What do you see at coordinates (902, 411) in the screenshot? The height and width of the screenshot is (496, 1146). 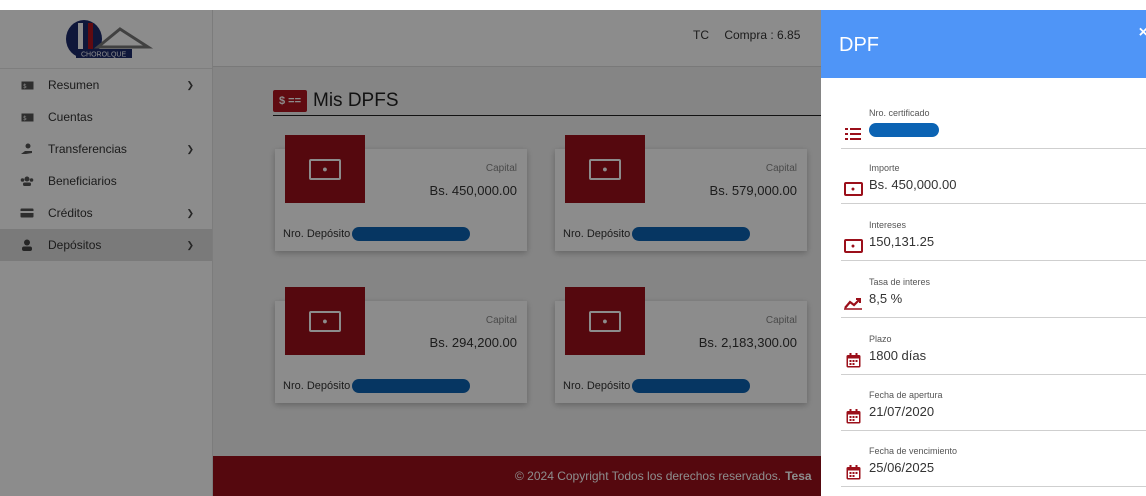 I see `field-value: 21/07/2020` at bounding box center [902, 411].